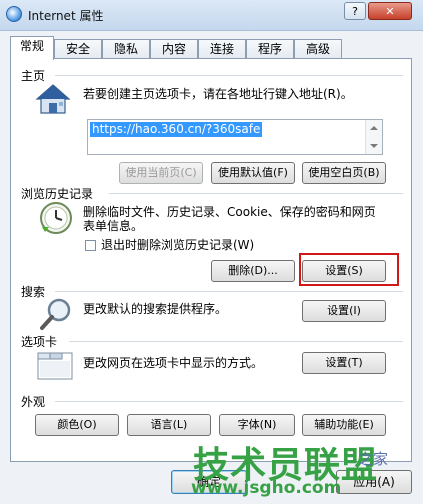  I want to click on settings-highlight-box, so click(349, 269).